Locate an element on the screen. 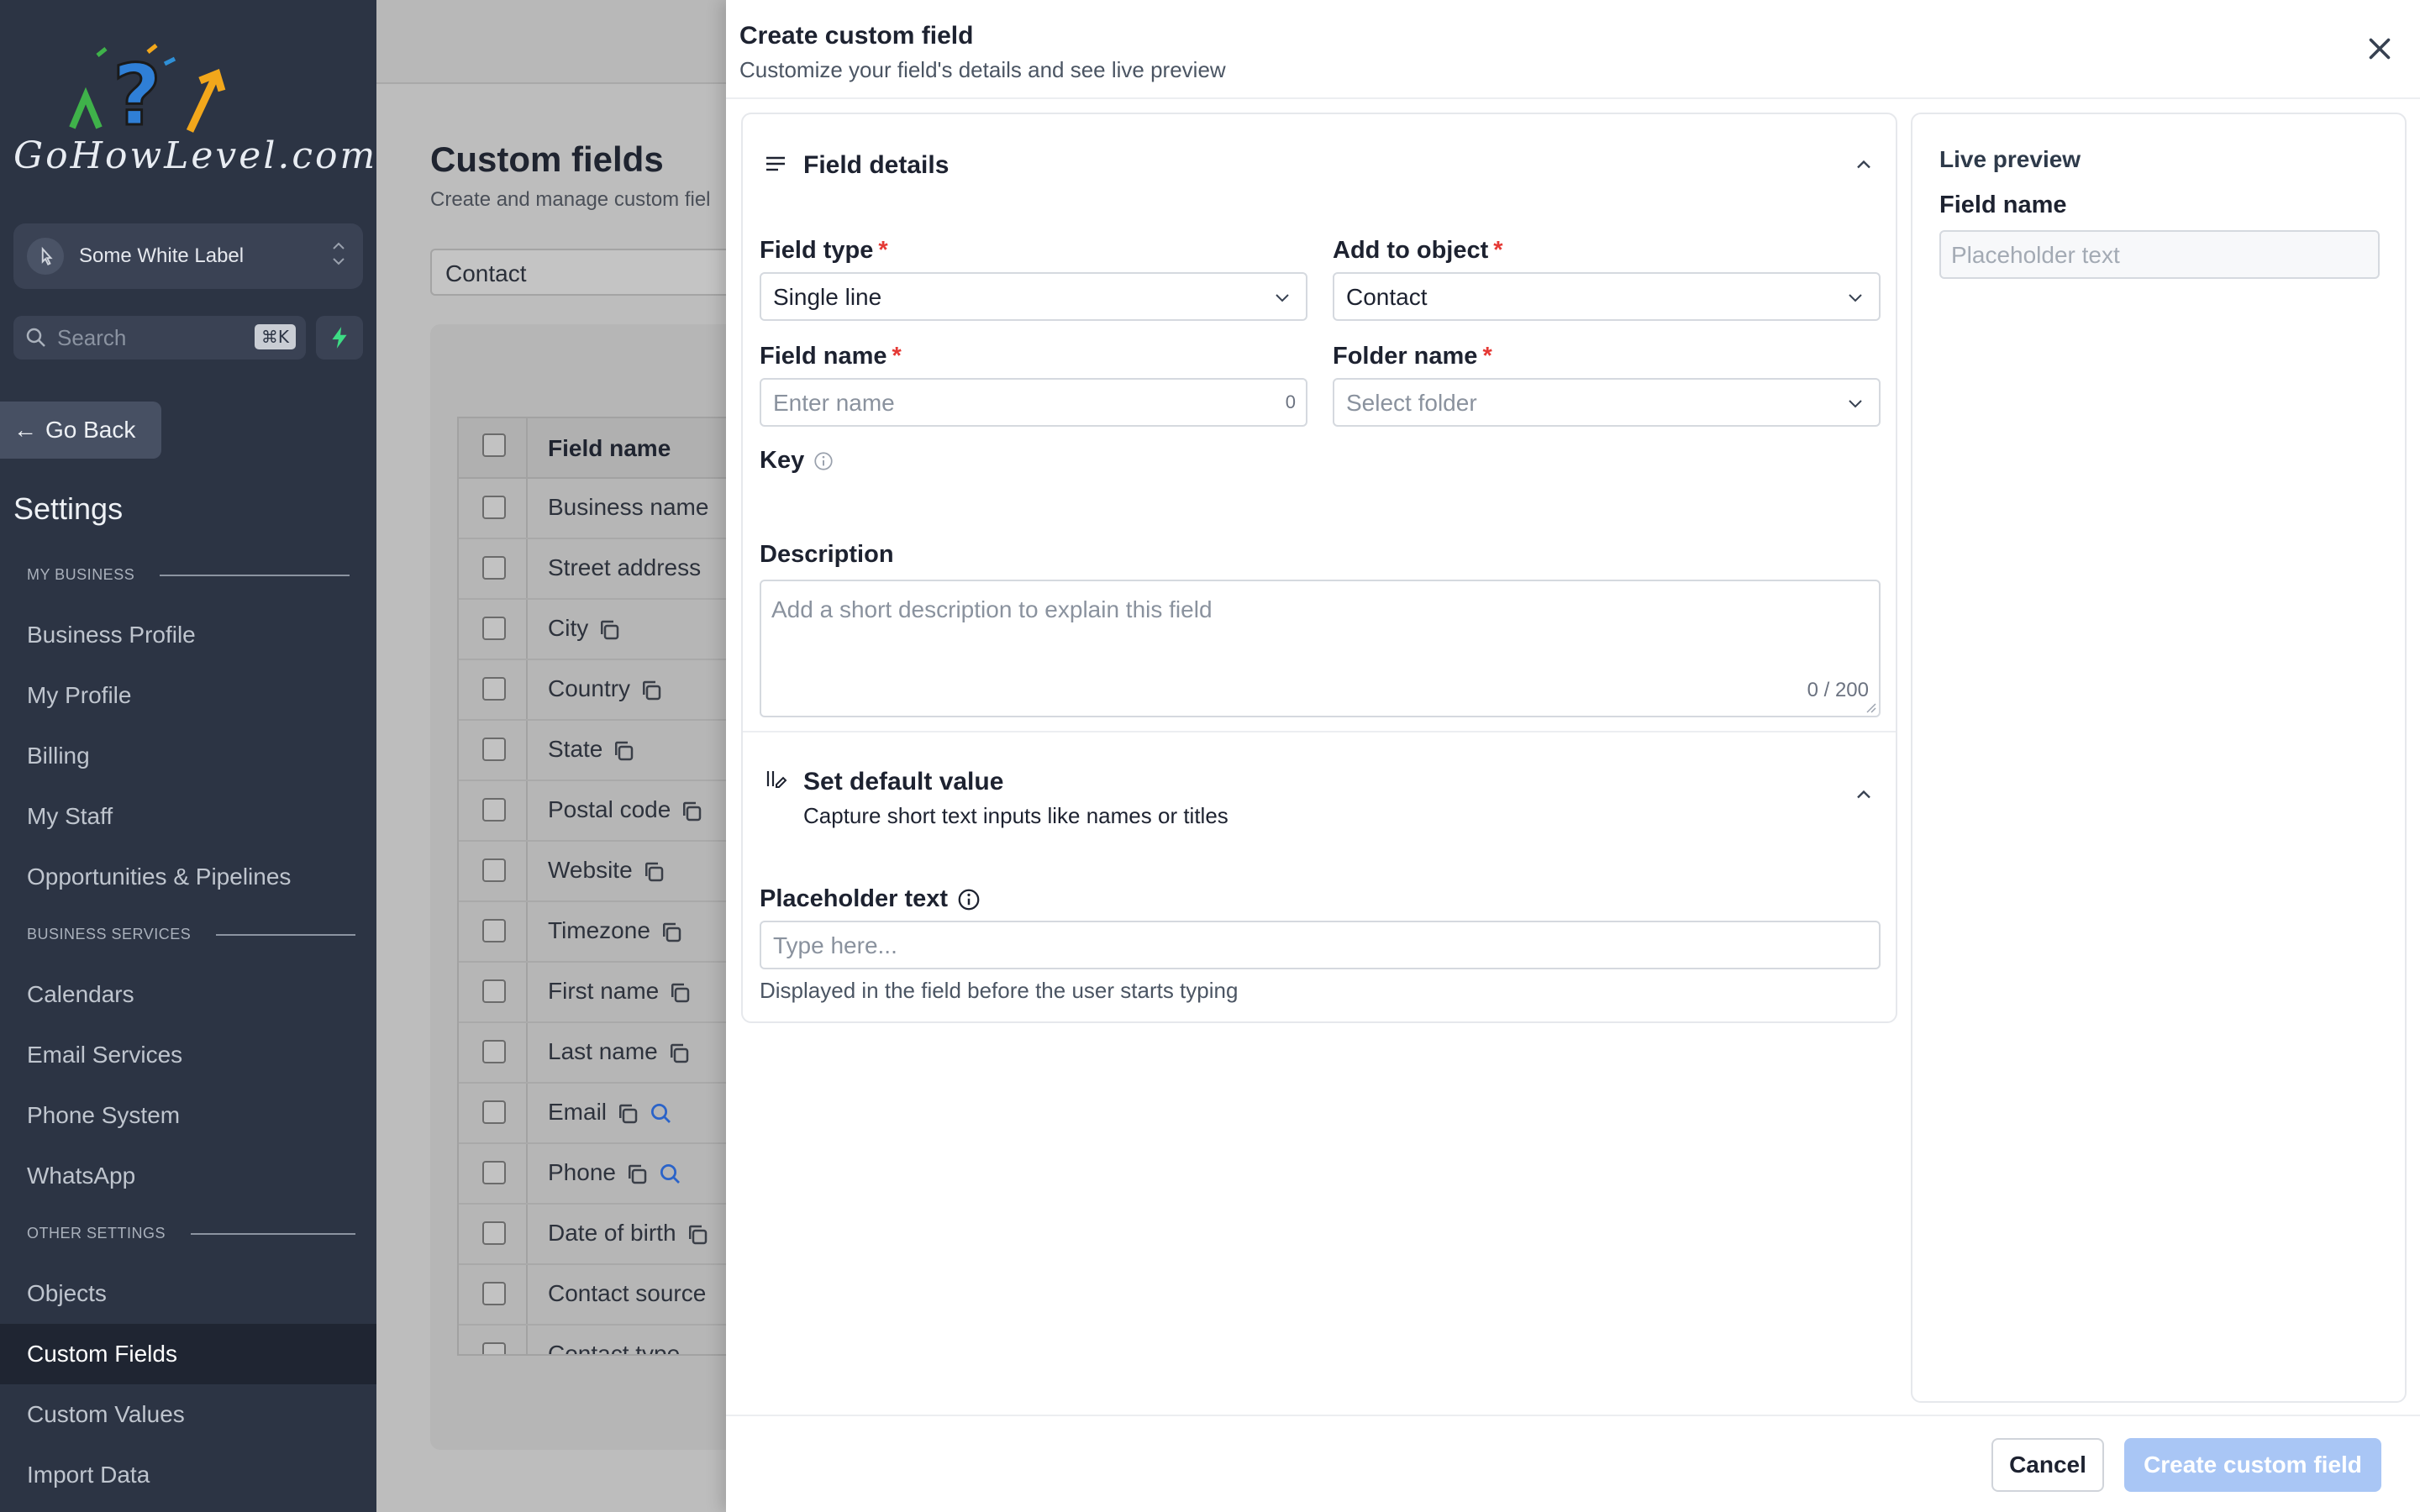  table-row: State is located at coordinates (609, 751).